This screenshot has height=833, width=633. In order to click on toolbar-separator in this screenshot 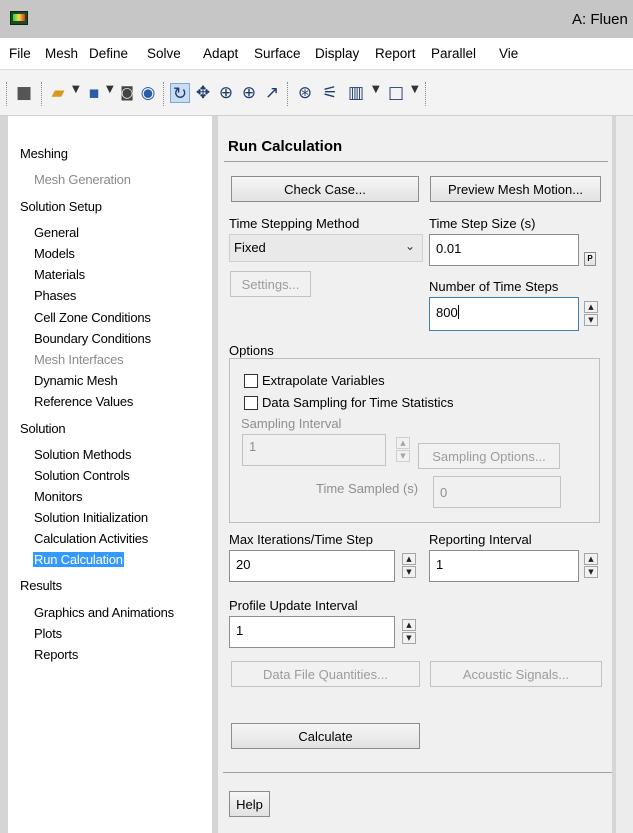, I will do `click(288, 94)`.